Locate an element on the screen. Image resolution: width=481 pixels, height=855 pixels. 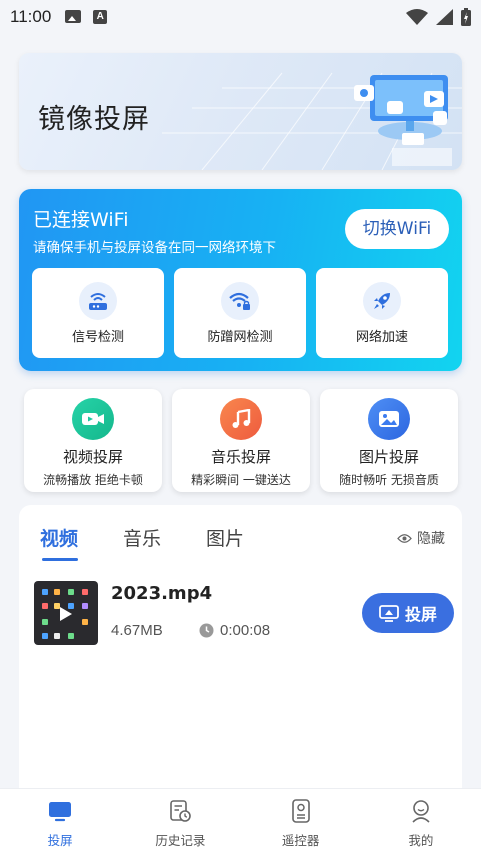
tab-music: 音乐 is located at coordinates (142, 537).